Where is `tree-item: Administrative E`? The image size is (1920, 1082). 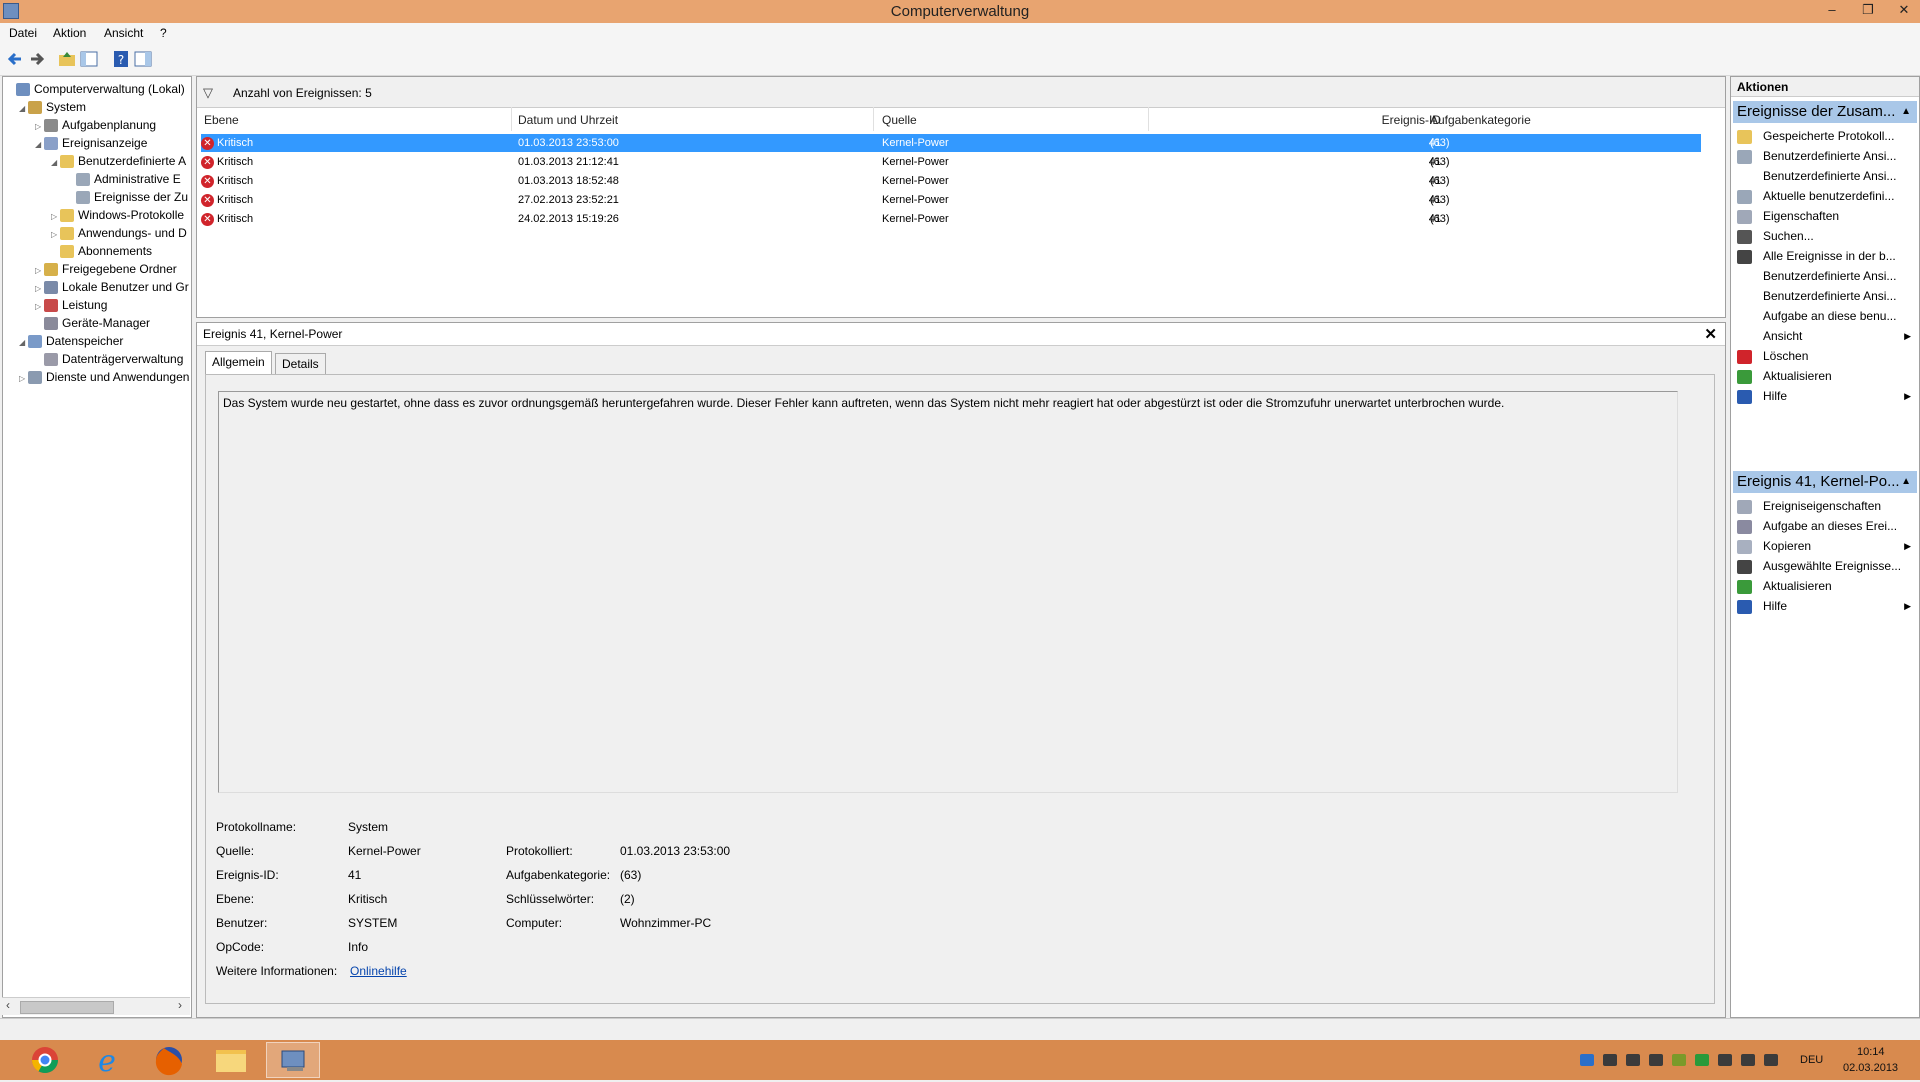
tree-item: Administrative E is located at coordinates (124, 179).